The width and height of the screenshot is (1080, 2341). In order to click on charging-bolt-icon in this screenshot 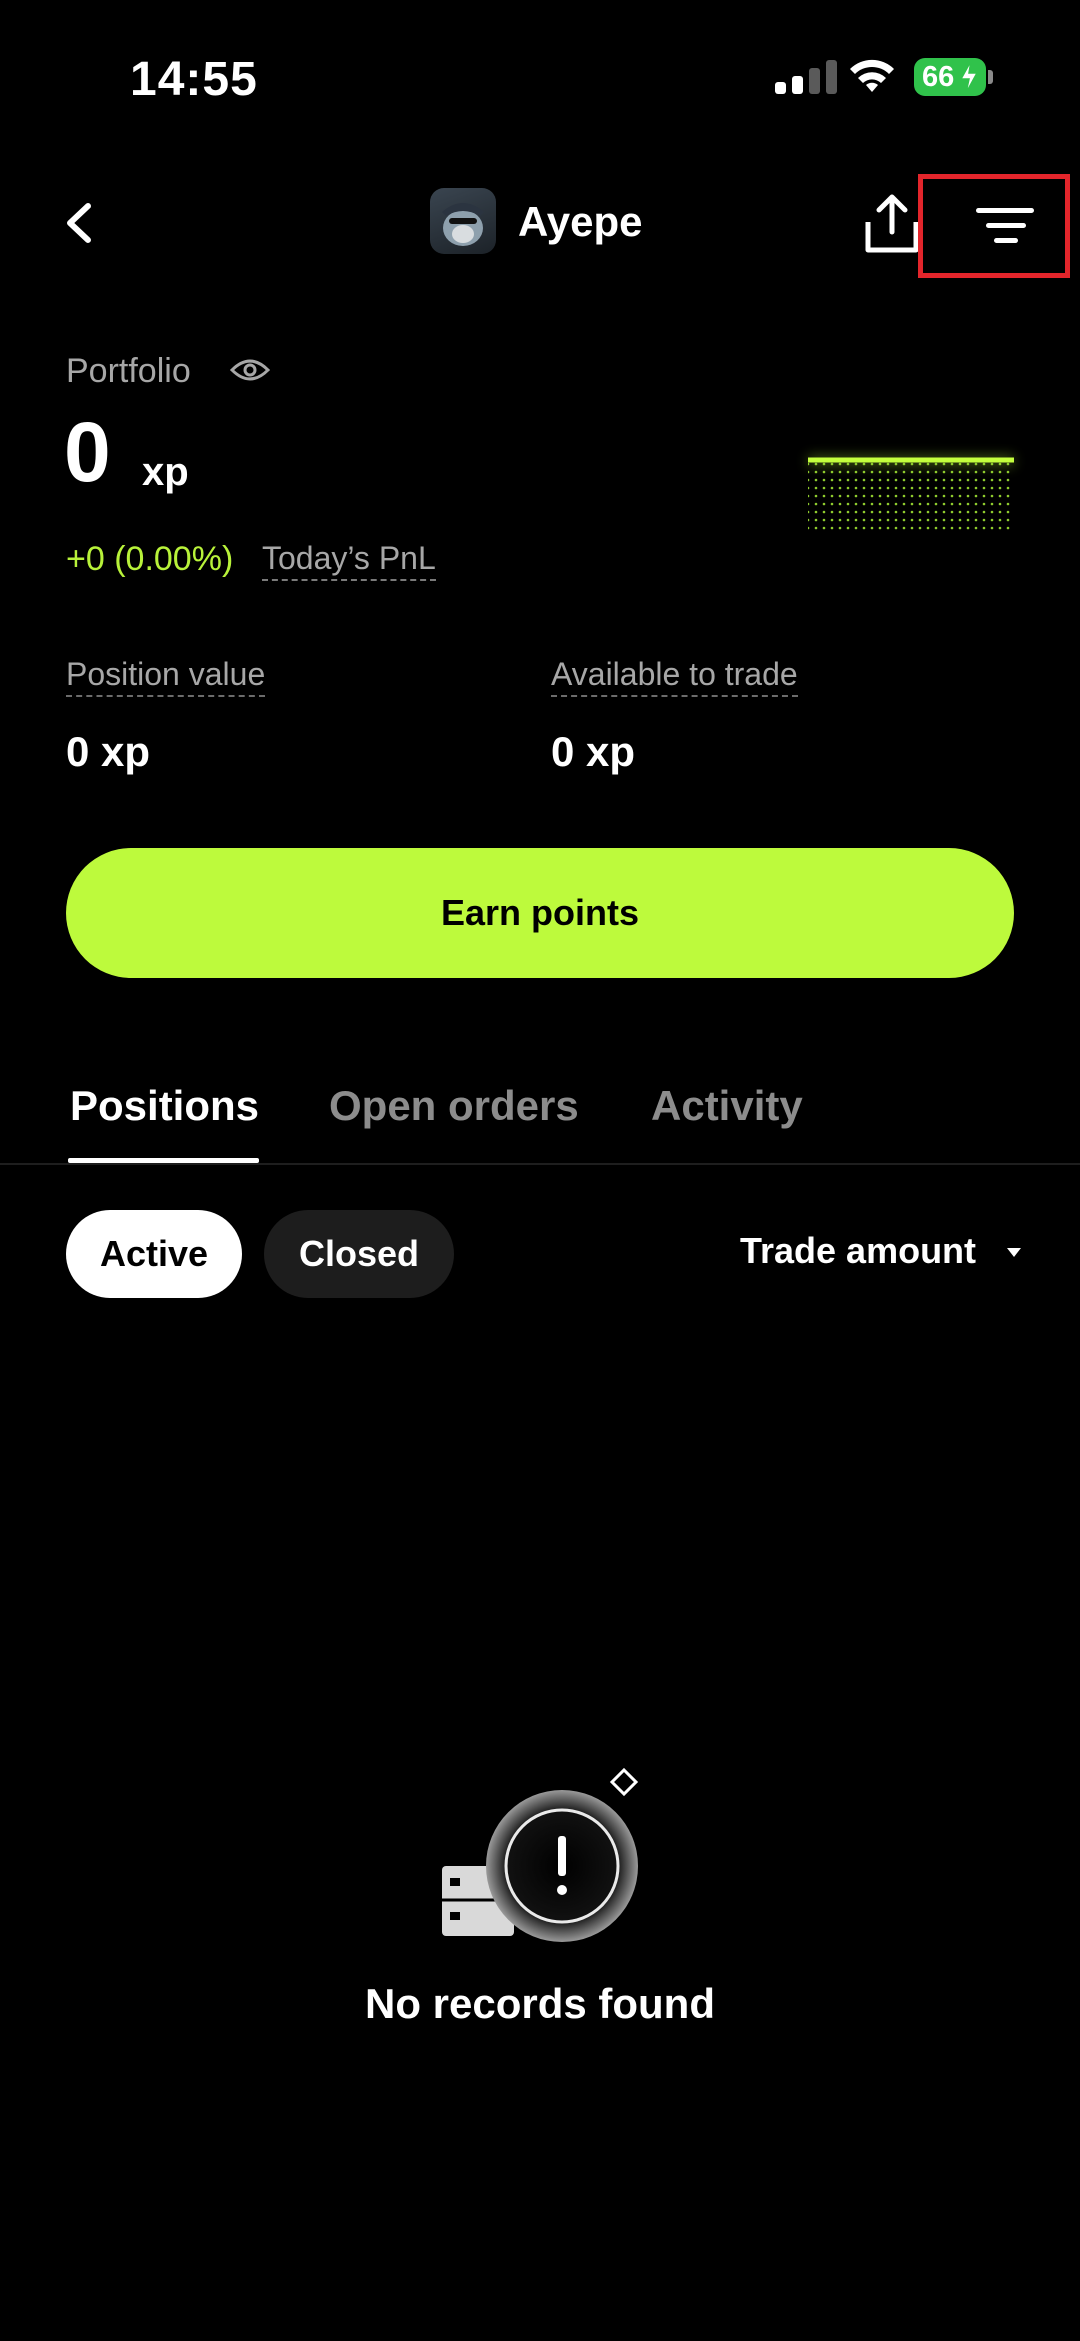, I will do `click(969, 77)`.